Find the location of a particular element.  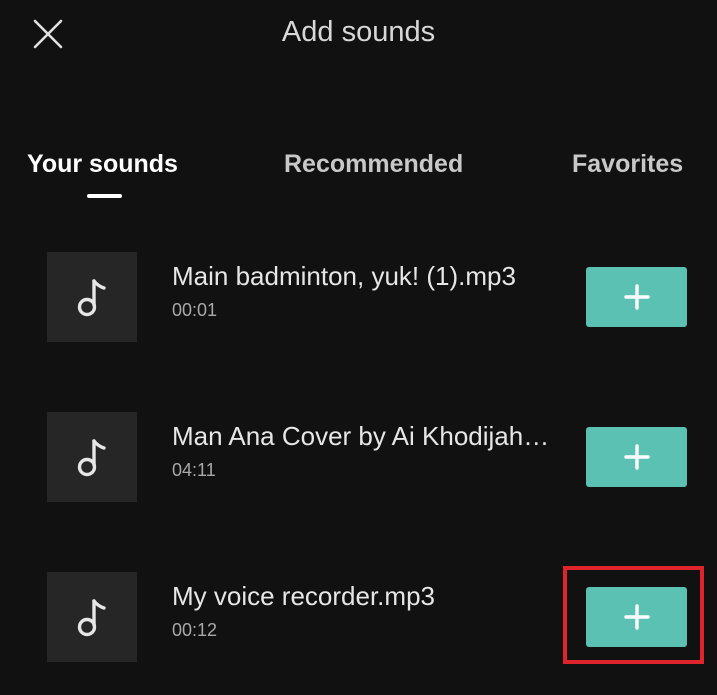

sound-duration: 00:01 is located at coordinates (195, 310).